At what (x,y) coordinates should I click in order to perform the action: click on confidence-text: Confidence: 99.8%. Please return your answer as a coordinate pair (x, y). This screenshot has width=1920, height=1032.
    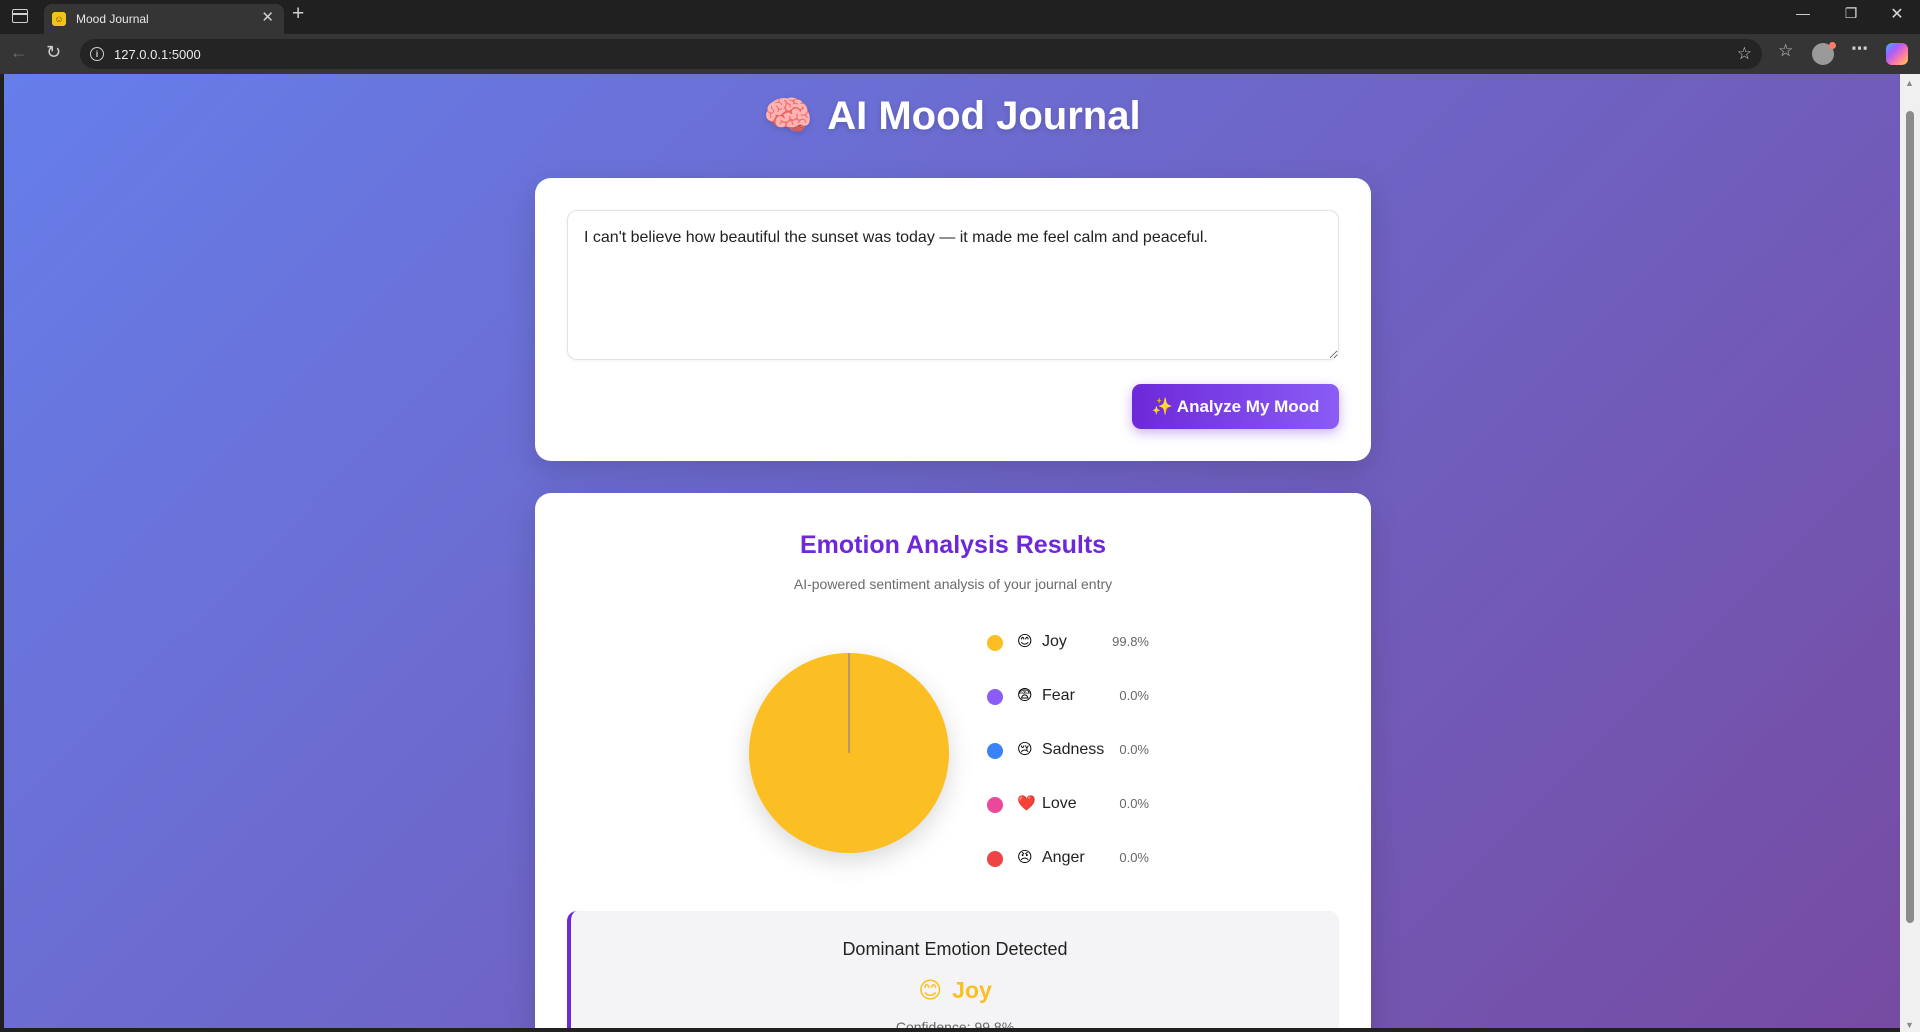
    Looking at the image, I should click on (955, 1023).